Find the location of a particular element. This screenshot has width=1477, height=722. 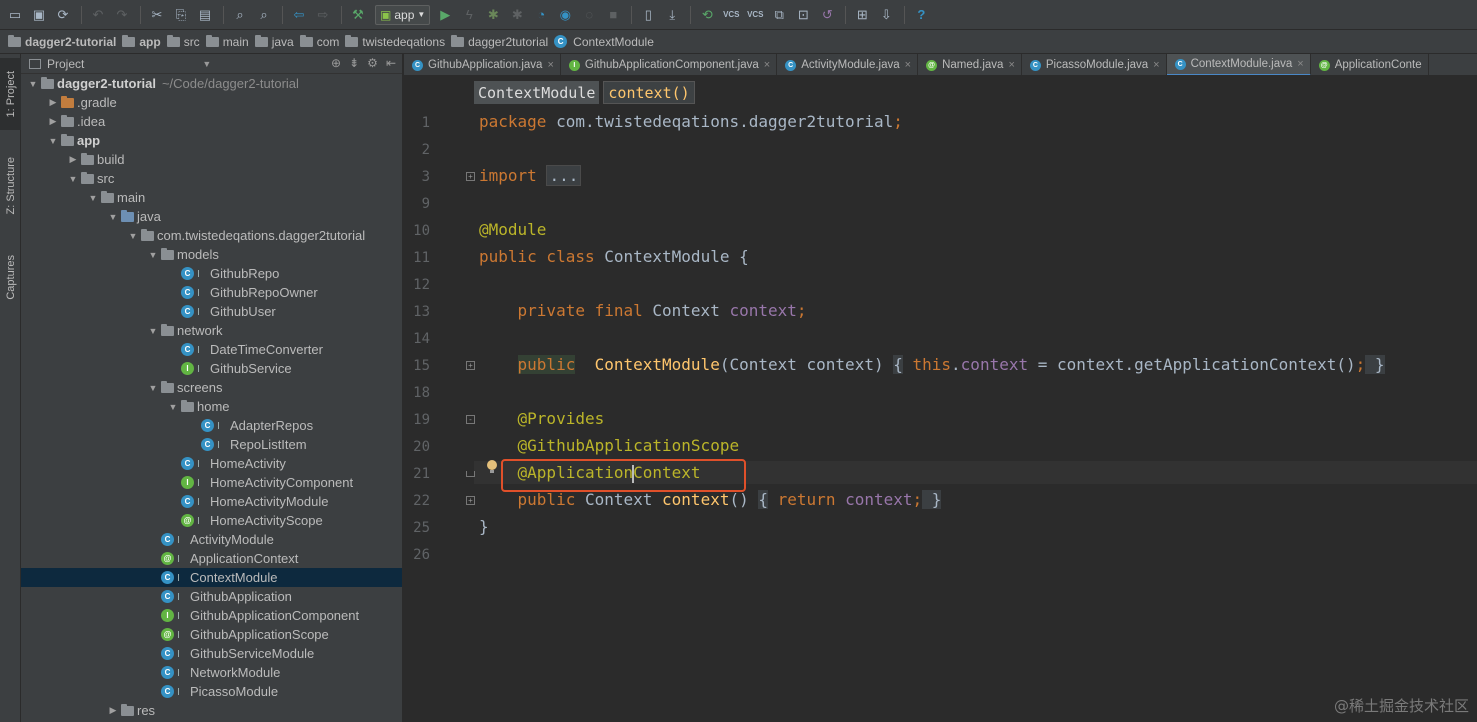

tree-item: ▼ screens is located at coordinates (211, 387).